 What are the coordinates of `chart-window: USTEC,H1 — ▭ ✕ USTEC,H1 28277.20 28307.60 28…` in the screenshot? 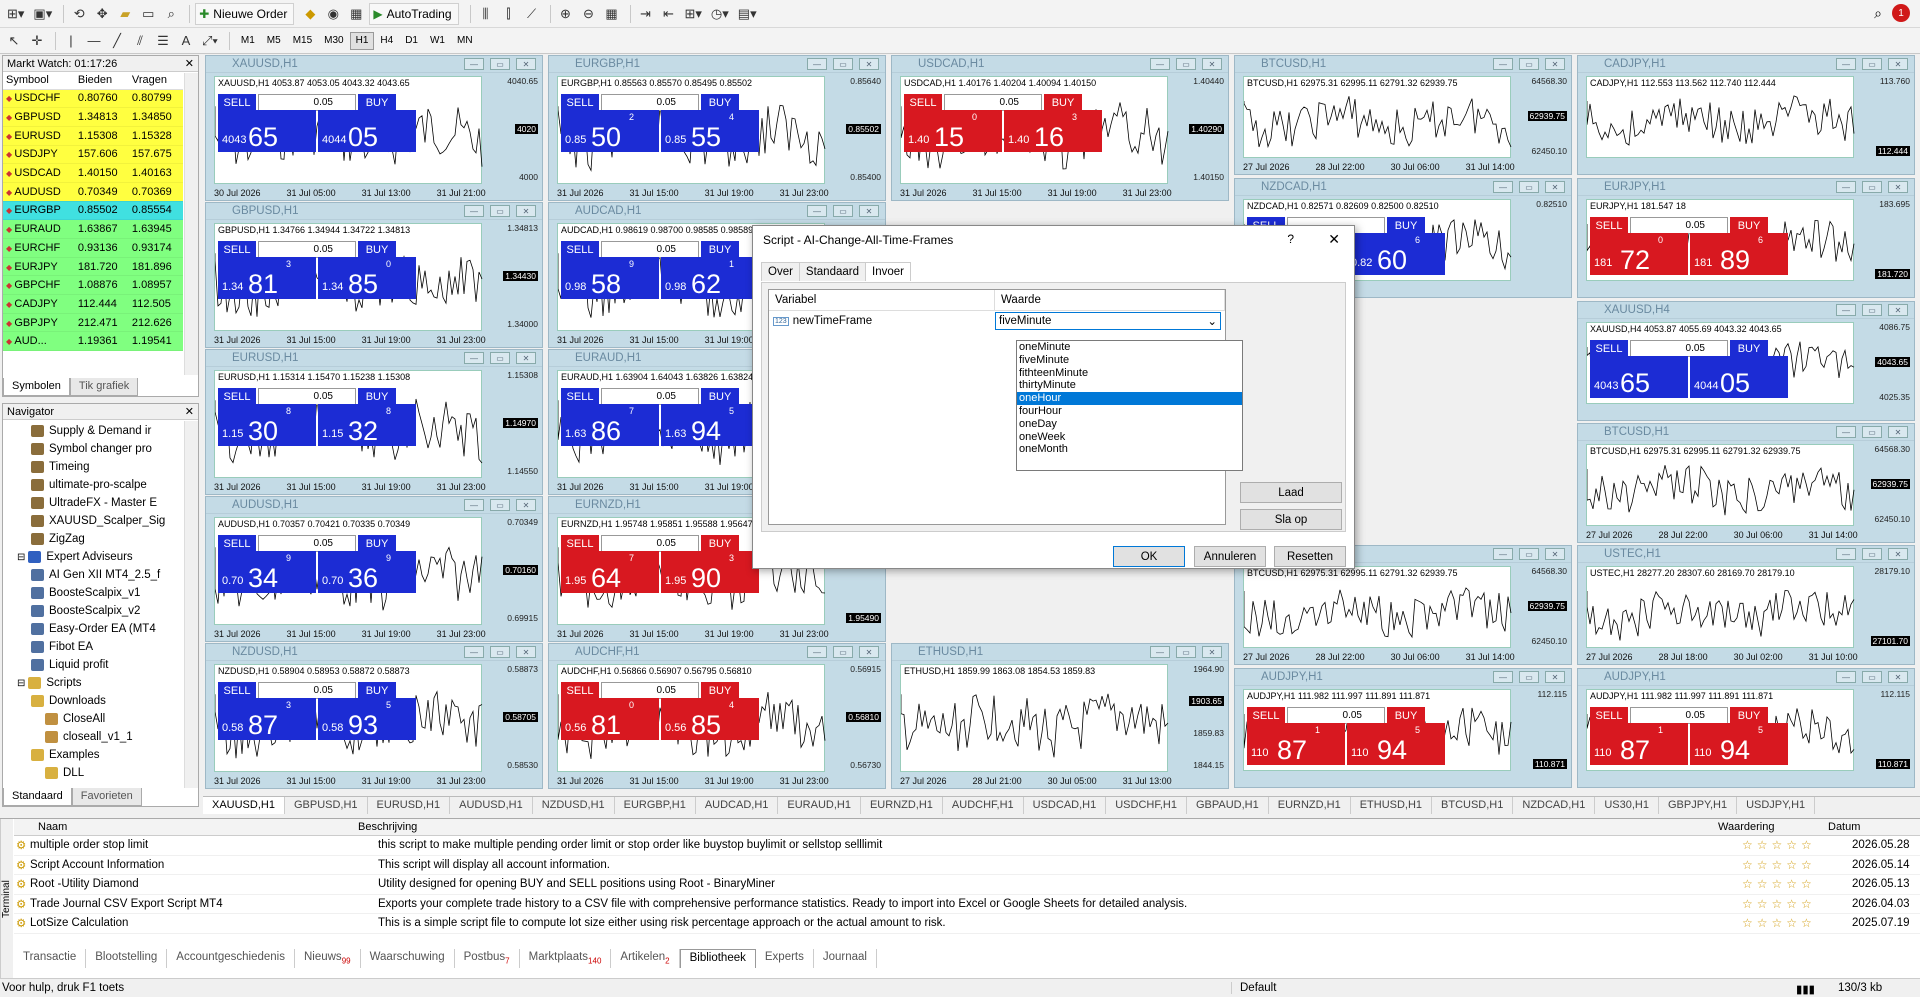 It's located at (1746, 605).